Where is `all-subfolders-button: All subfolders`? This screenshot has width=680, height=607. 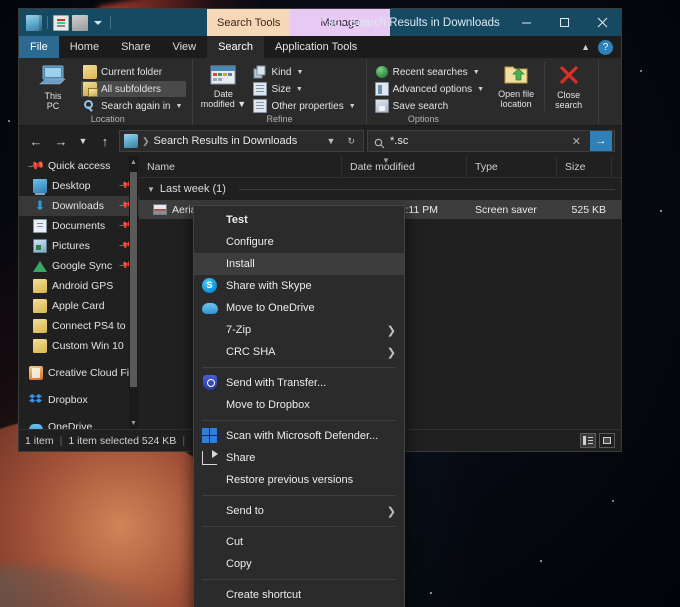
all-subfolders-button: All subfolders is located at coordinates (134, 89).